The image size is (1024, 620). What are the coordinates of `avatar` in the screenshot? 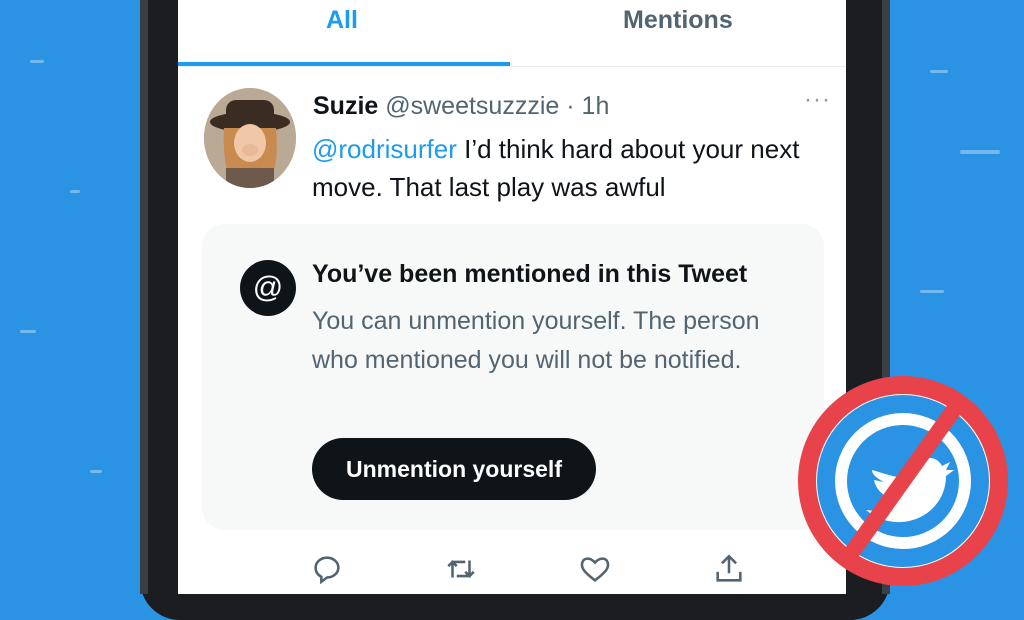 It's located at (250, 138).